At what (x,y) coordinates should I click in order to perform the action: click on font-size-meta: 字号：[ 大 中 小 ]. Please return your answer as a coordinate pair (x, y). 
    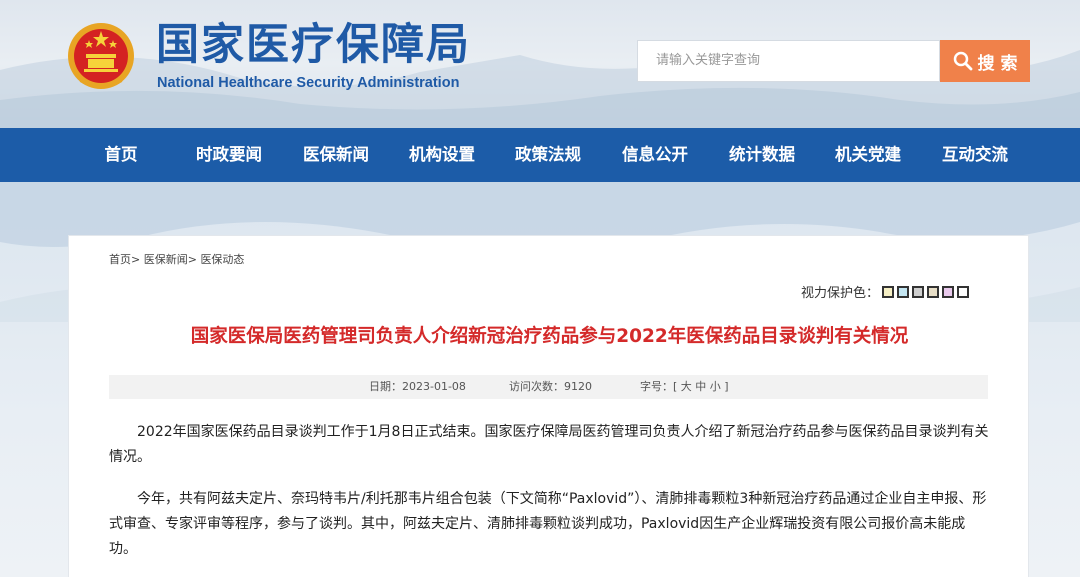
    Looking at the image, I should click on (684, 387).